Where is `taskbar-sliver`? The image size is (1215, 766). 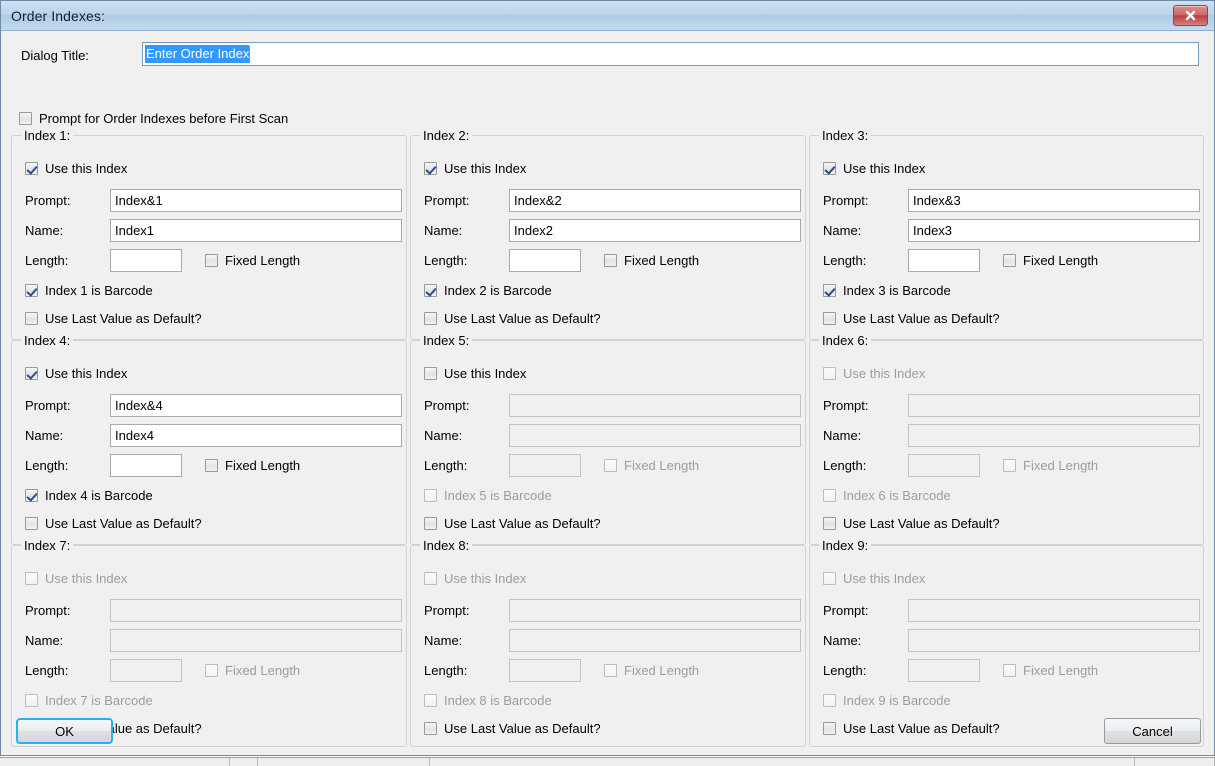
taskbar-sliver is located at coordinates (607, 761).